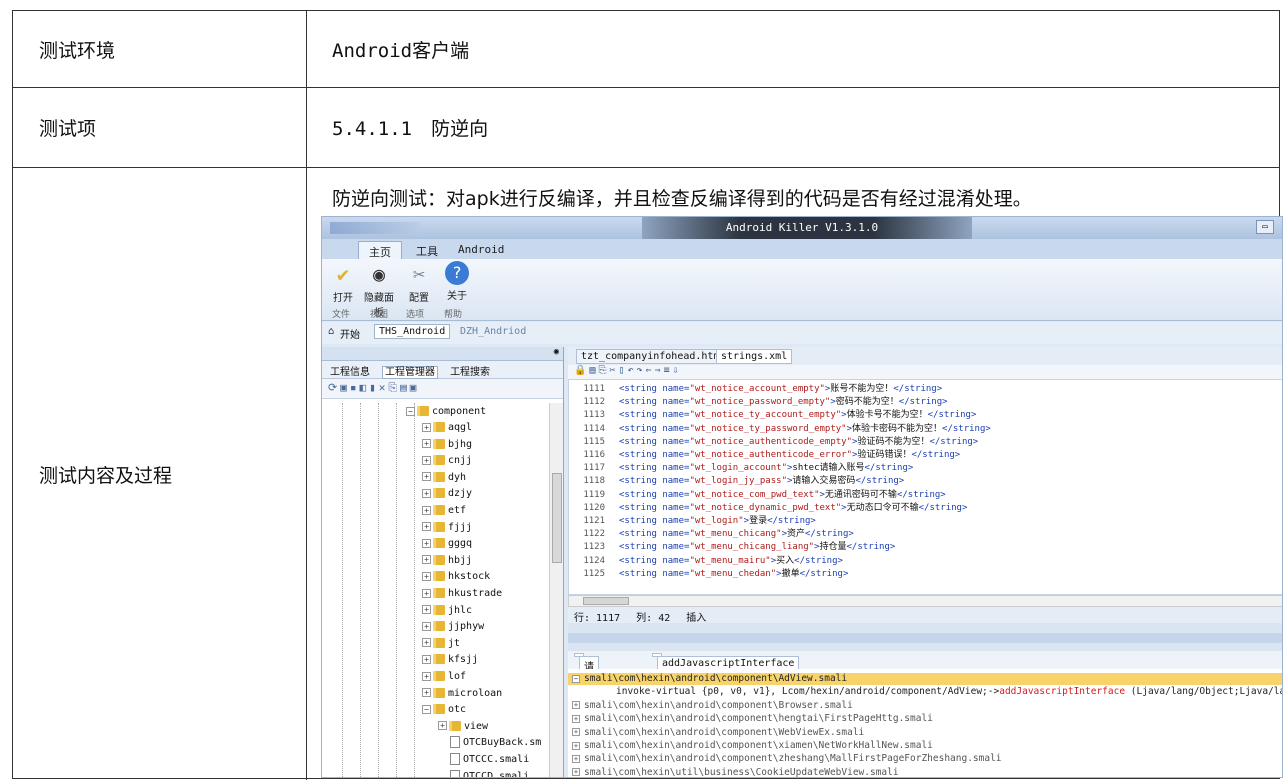 This screenshot has height=780, width=1285. Describe the element at coordinates (470, 372) in the screenshot. I see `tab-project-search: 工程搜索` at that location.